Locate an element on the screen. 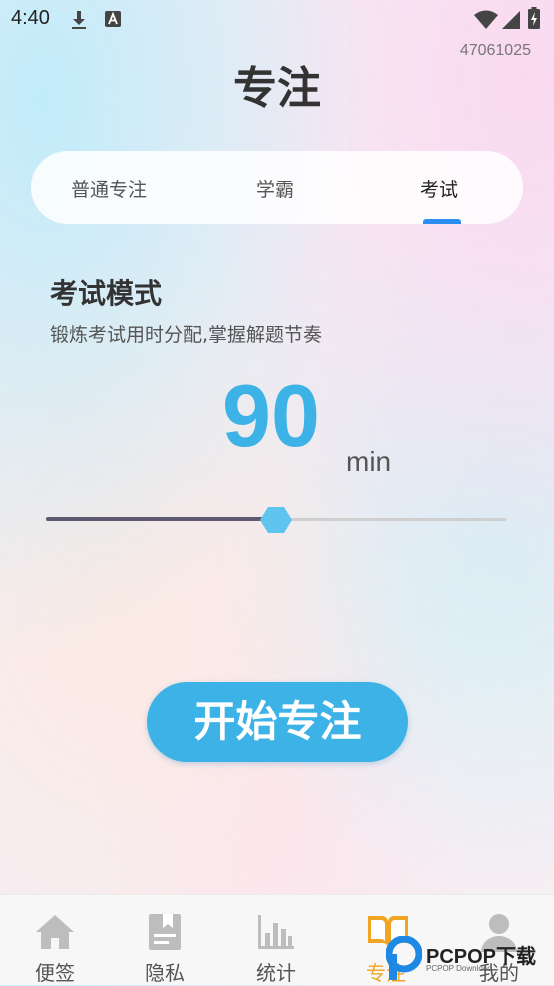  download-icon is located at coordinates (79, 22).